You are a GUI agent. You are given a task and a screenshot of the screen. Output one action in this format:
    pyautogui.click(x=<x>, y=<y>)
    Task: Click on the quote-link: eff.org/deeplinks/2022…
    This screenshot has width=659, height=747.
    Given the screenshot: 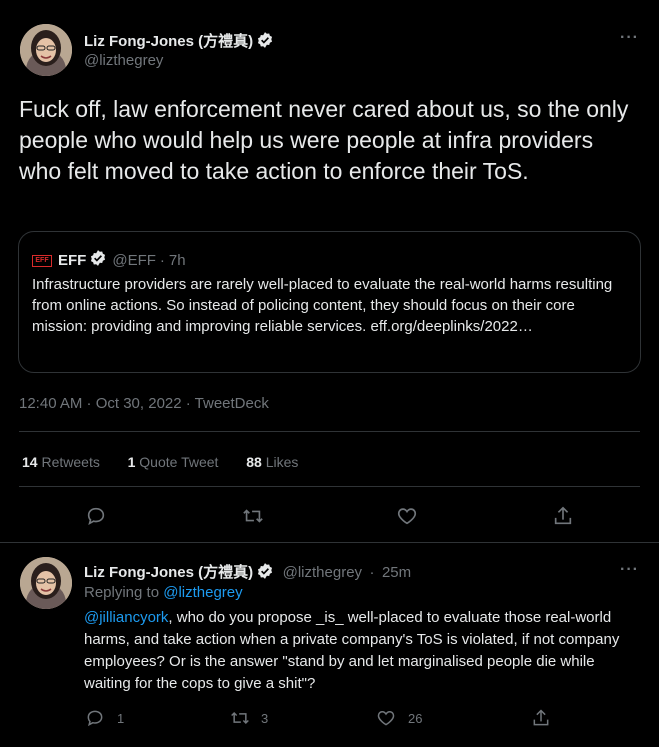 What is the action you would take?
    pyautogui.click(x=451, y=326)
    